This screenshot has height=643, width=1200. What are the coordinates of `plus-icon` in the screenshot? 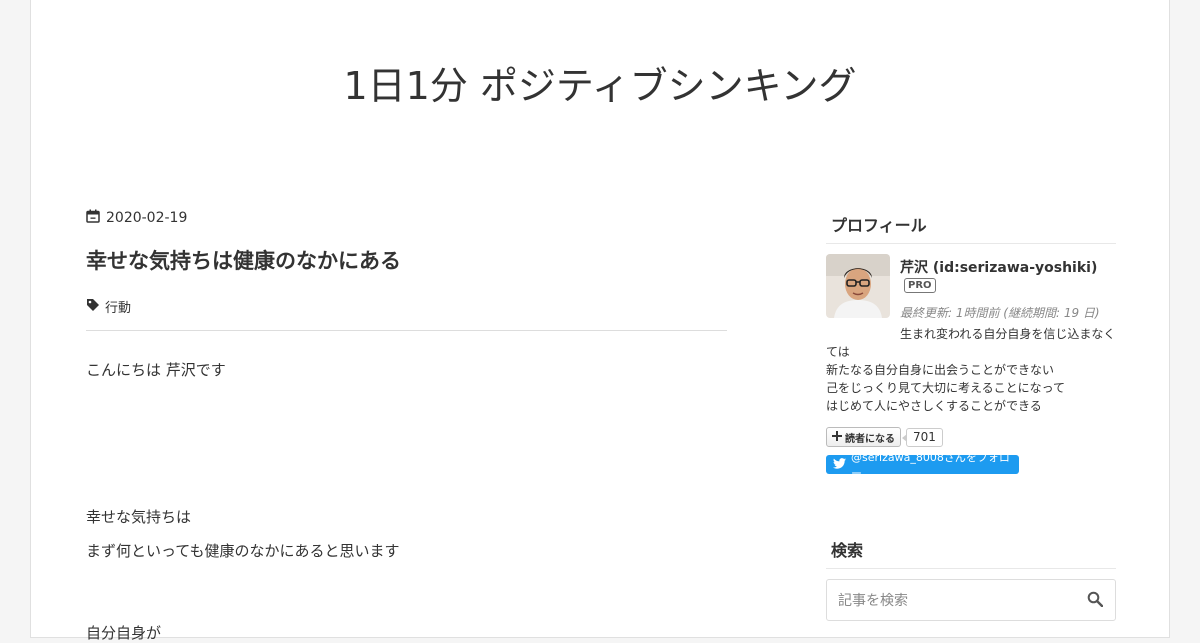 It's located at (837, 437).